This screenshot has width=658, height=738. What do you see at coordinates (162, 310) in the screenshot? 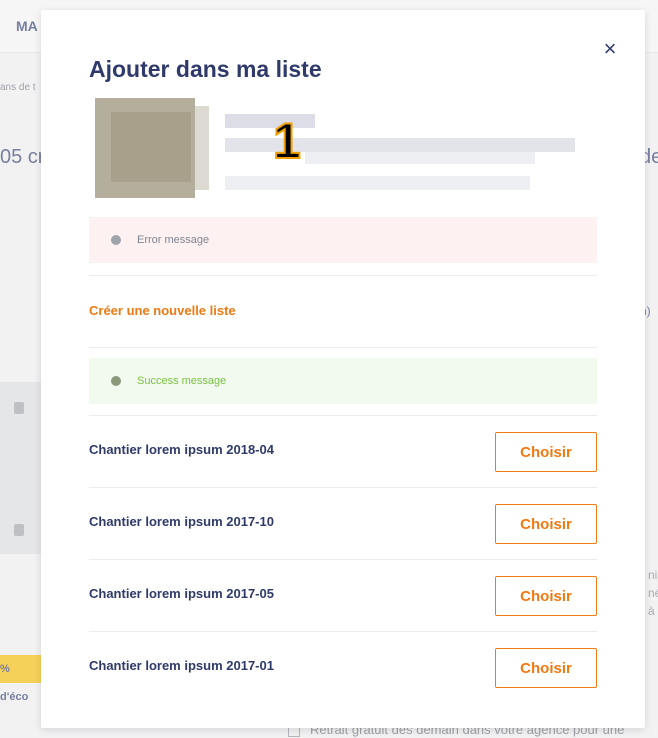
I see `create-new-list-link: Créer une nouvelle liste` at bounding box center [162, 310].